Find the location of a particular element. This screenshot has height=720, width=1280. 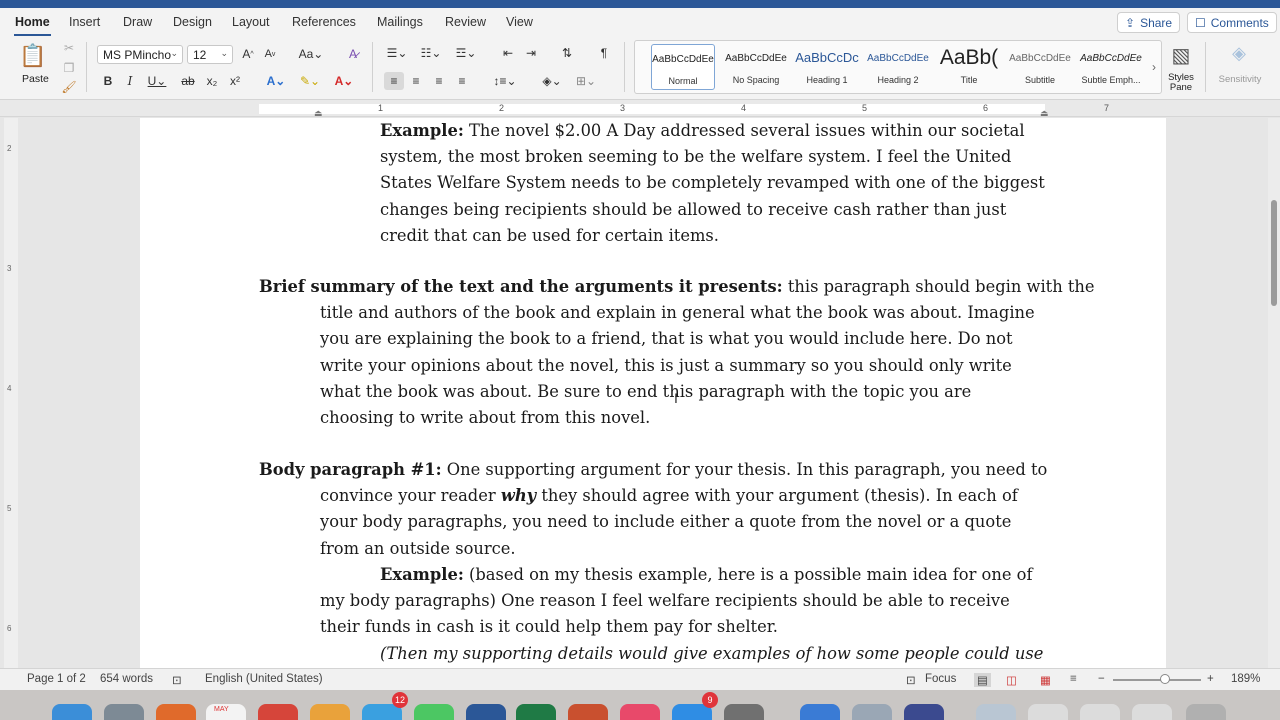

tab-references: References is located at coordinates (324, 22).